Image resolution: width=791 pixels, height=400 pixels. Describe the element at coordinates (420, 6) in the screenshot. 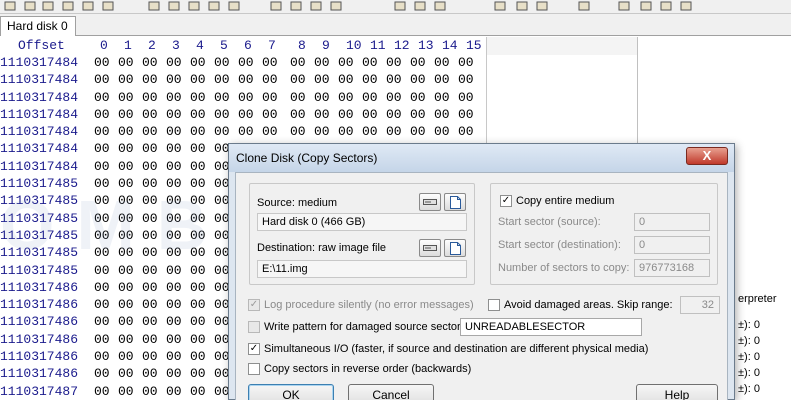

I see `forward-icon` at that location.